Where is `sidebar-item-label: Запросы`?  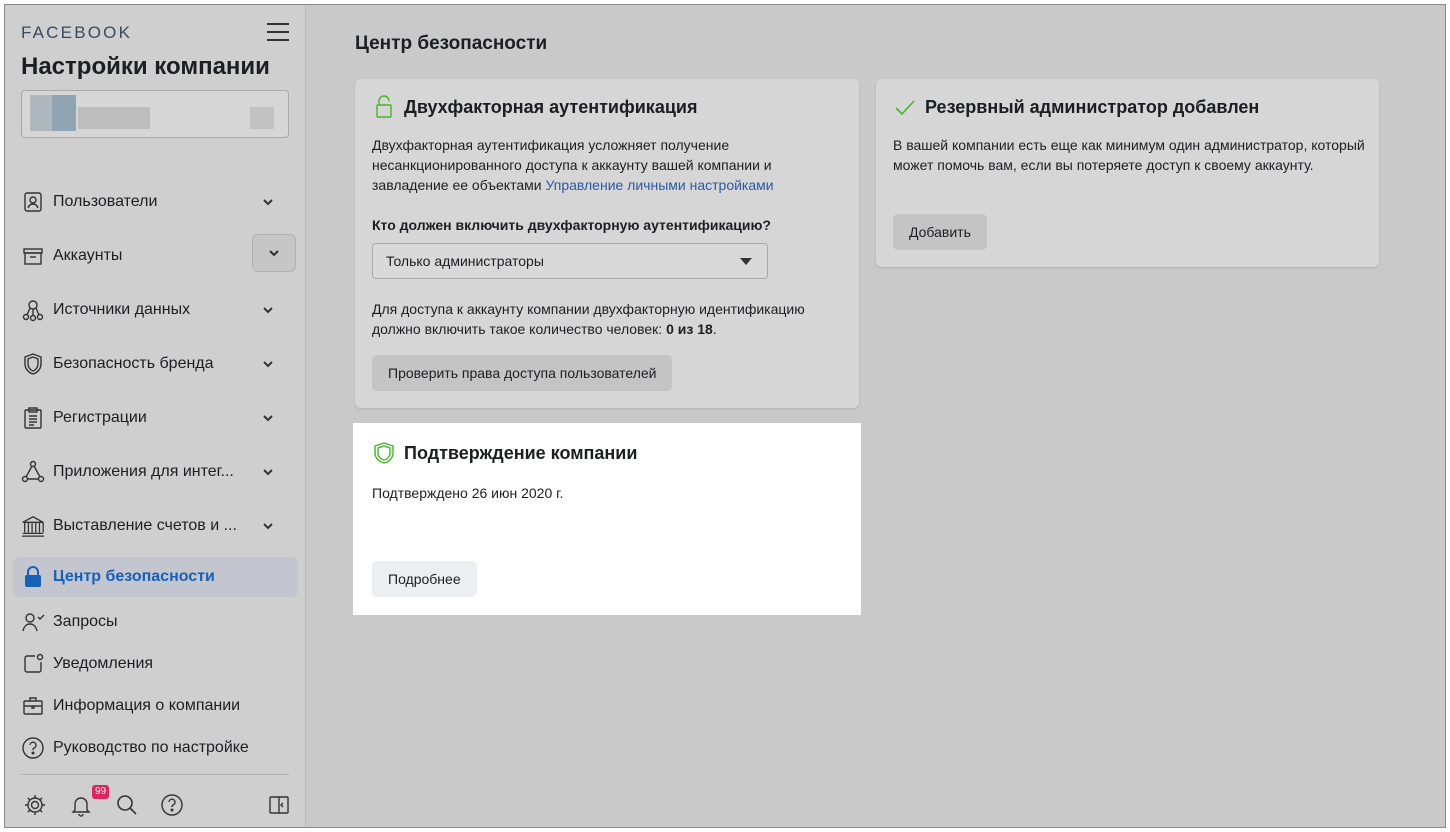 sidebar-item-label: Запросы is located at coordinates (85, 621).